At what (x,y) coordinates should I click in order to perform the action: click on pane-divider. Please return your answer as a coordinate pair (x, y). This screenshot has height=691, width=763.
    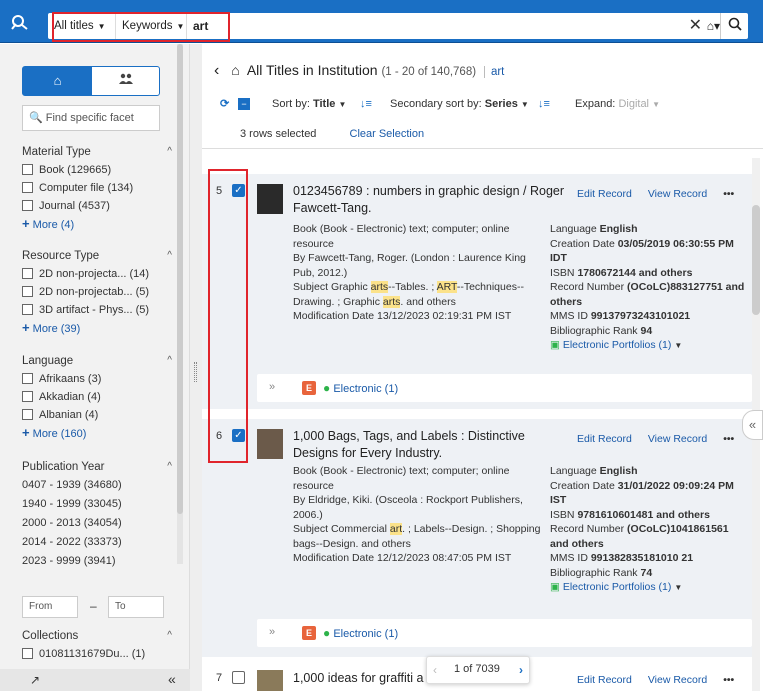
    Looking at the image, I should click on (196, 367).